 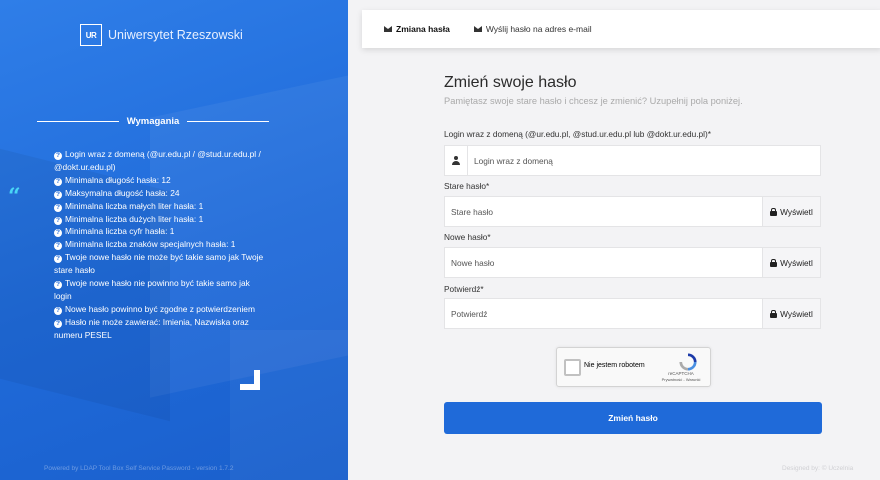 I want to click on requirement-item: ? Minimalna liczba cyfr hasła: 1, so click(x=114, y=232).